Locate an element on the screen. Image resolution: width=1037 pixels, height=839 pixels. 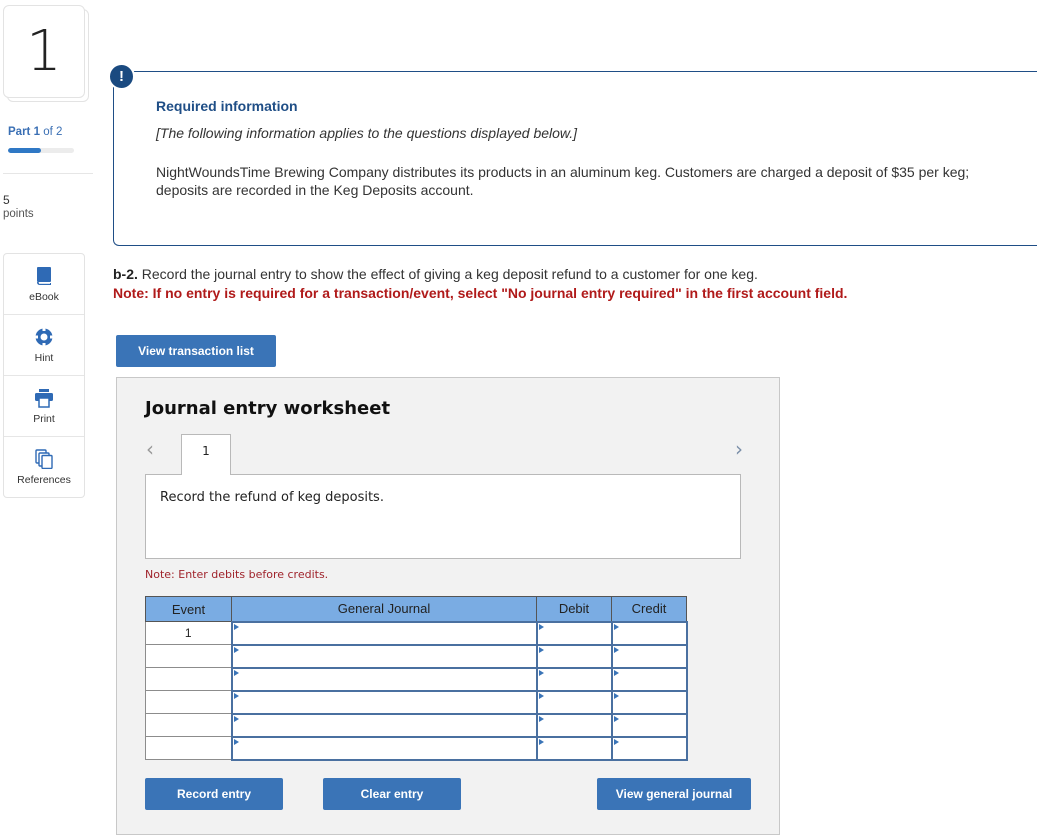
part-prefix: Part is located at coordinates (19, 132).